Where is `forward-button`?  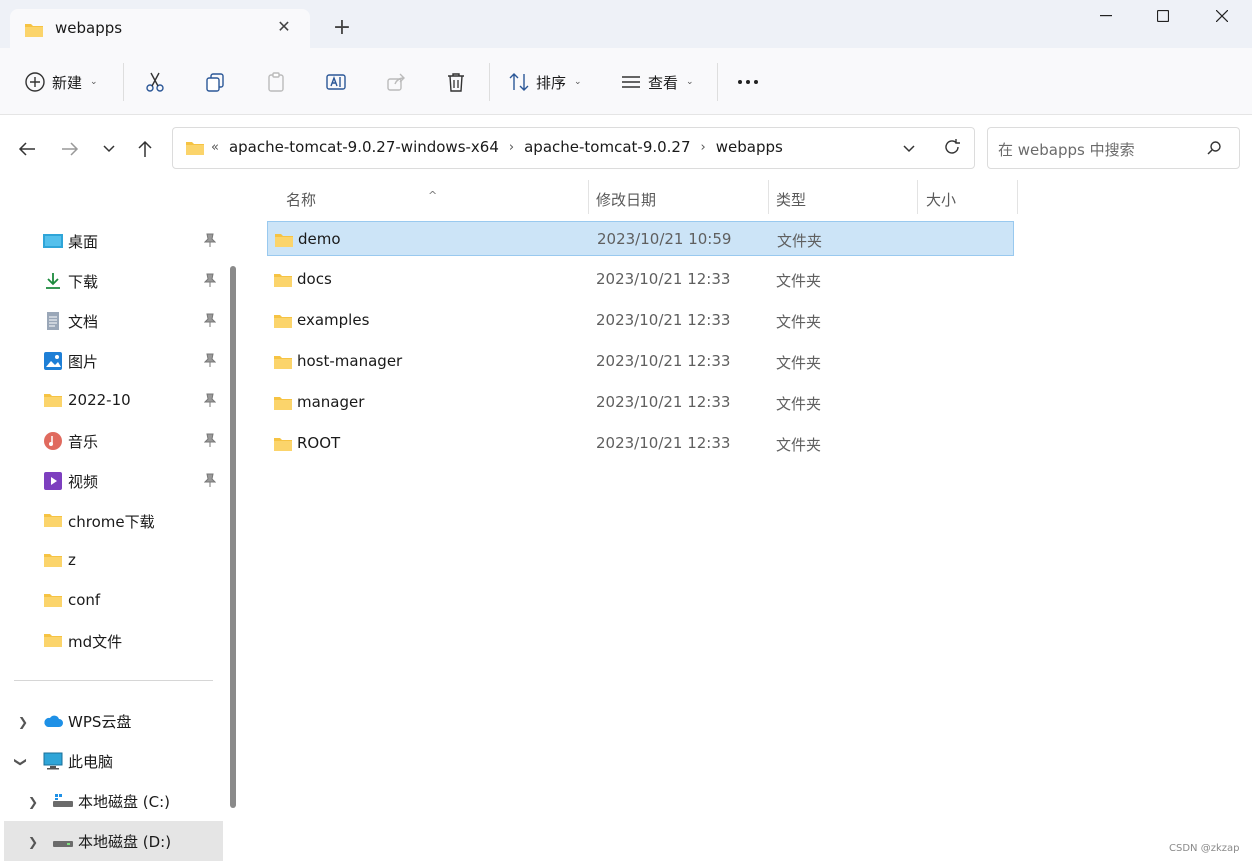 forward-button is located at coordinates (70, 149).